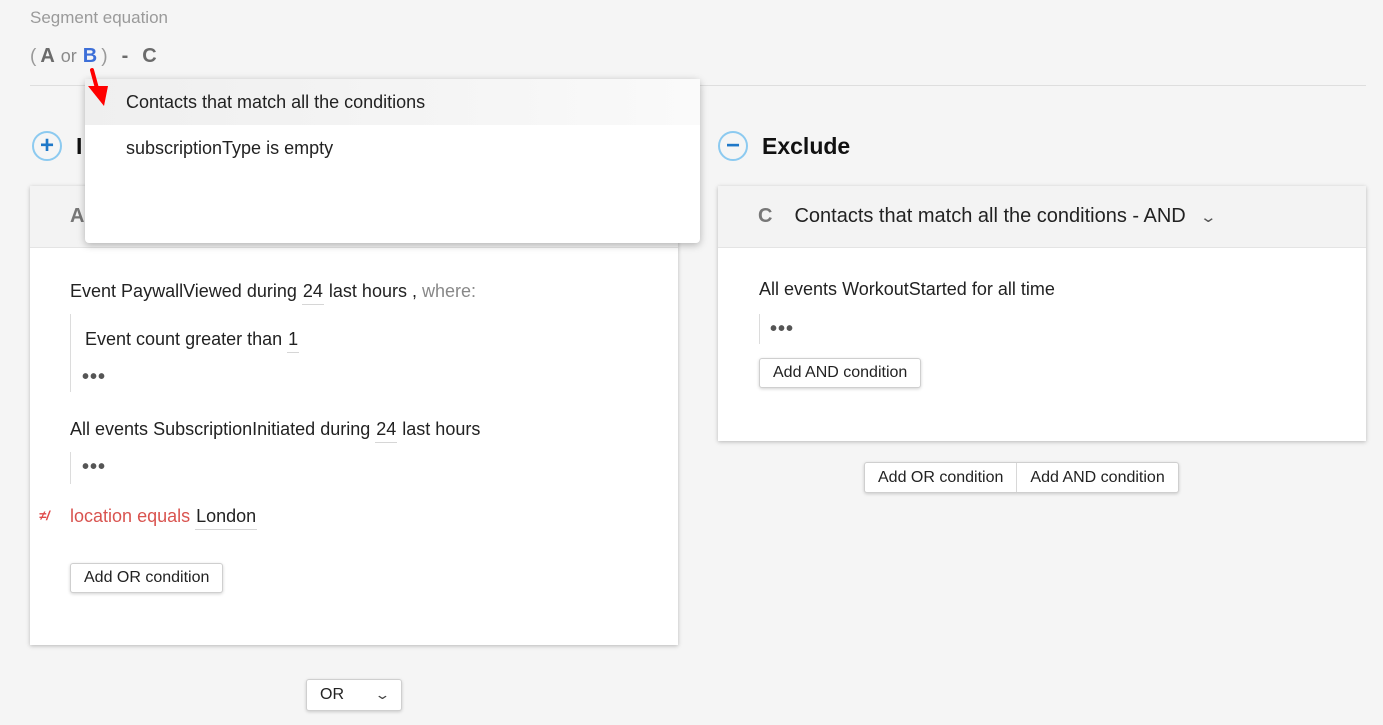 The width and height of the screenshot is (1383, 725). Describe the element at coordinates (332, 694) in the screenshot. I see `combinator-value: OR` at that location.